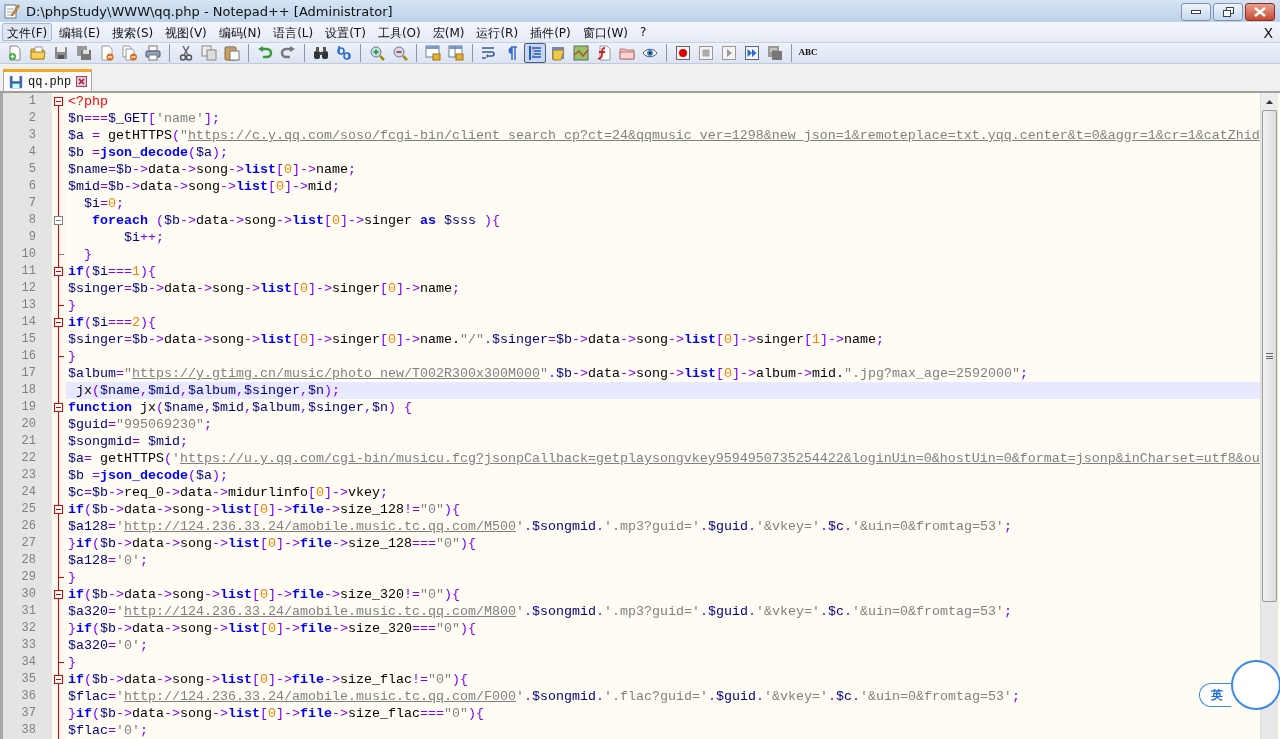 The width and height of the screenshot is (1280, 739). What do you see at coordinates (1228, 12) in the screenshot?
I see `restore-button` at bounding box center [1228, 12].